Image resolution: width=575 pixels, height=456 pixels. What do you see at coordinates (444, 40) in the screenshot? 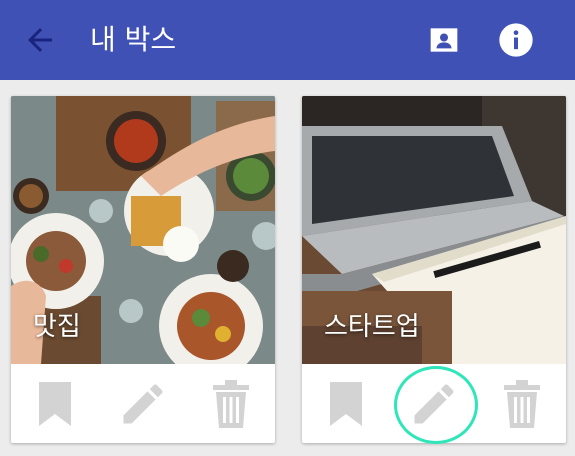
I see `contact-card-icon` at bounding box center [444, 40].